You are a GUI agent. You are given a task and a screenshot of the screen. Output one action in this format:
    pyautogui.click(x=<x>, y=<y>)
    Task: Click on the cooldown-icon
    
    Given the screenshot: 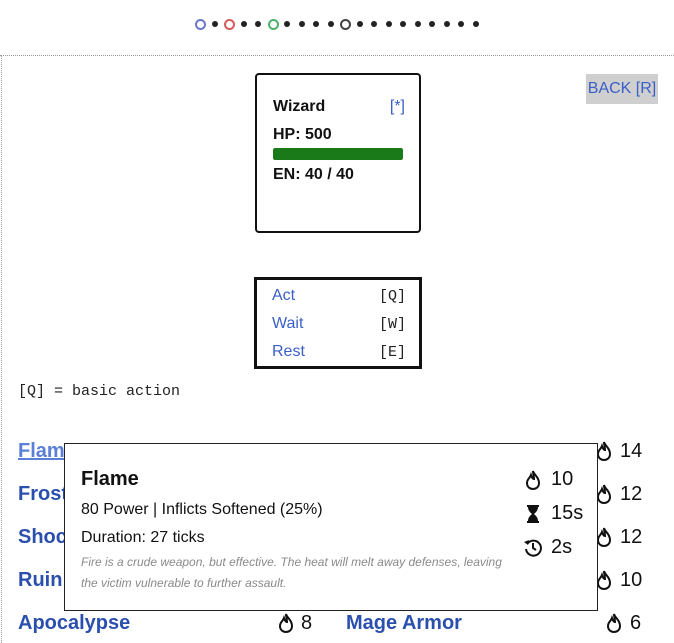 What is the action you would take?
    pyautogui.click(x=533, y=548)
    